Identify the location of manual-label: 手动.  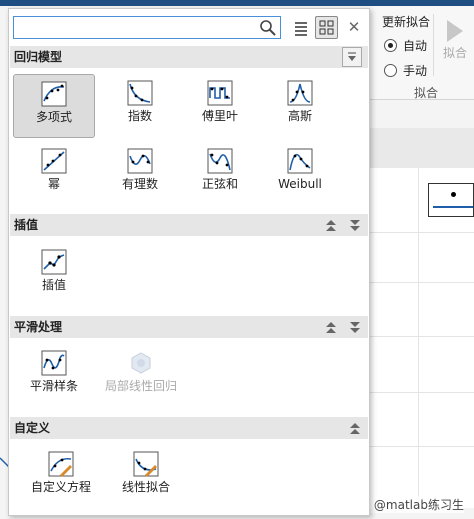
(415, 71).